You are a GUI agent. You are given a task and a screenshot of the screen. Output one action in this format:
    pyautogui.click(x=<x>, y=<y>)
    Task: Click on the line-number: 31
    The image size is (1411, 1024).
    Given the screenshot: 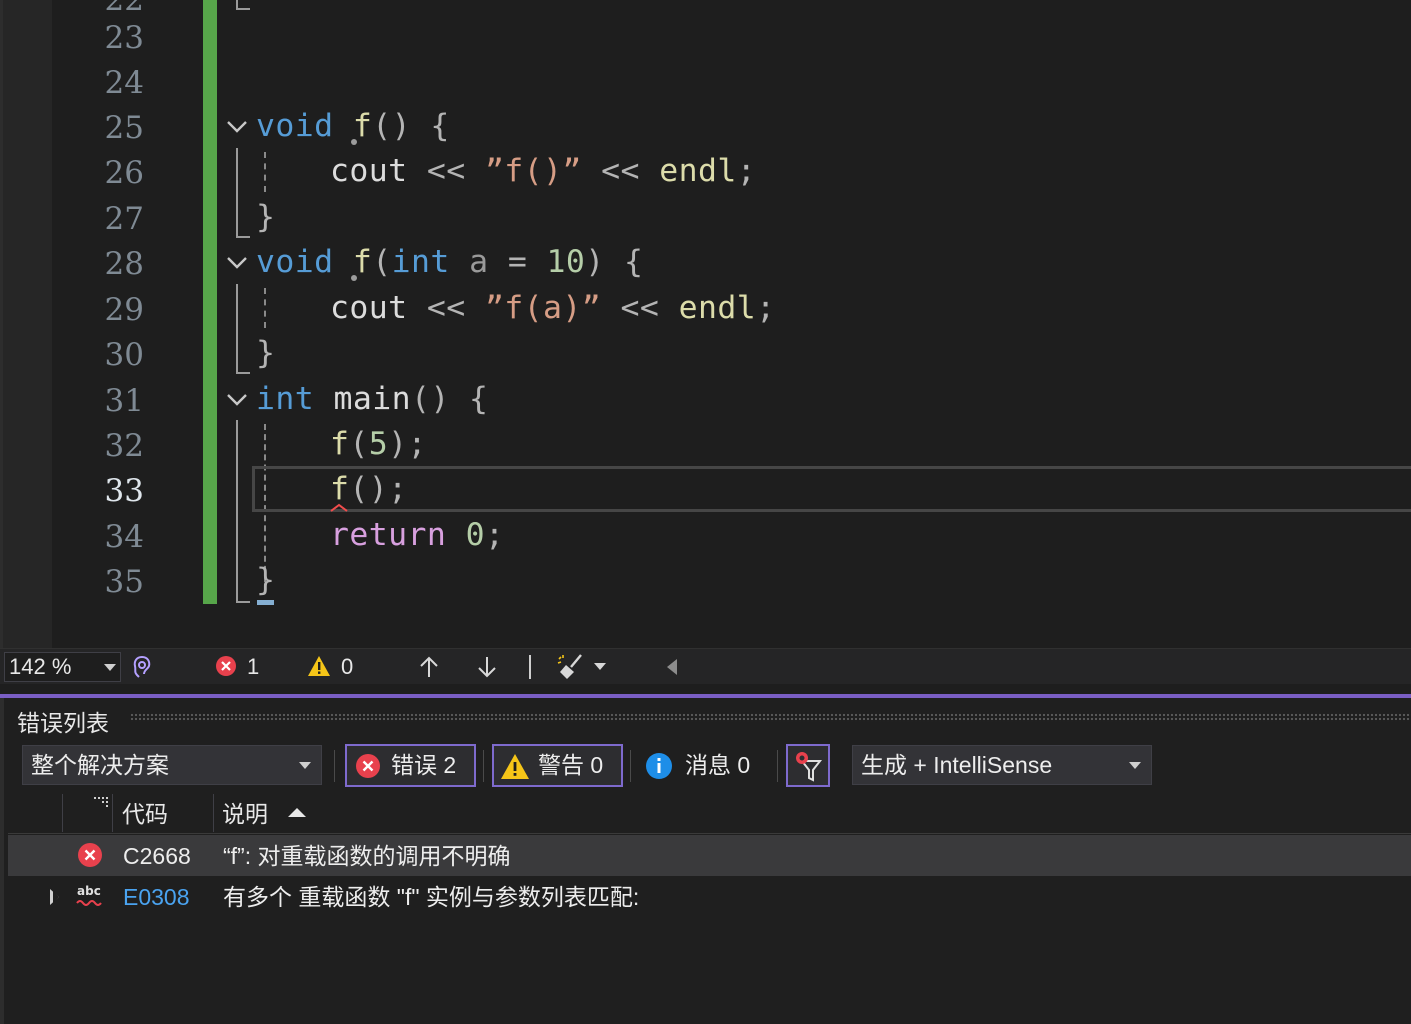 What is the action you would take?
    pyautogui.click(x=124, y=401)
    